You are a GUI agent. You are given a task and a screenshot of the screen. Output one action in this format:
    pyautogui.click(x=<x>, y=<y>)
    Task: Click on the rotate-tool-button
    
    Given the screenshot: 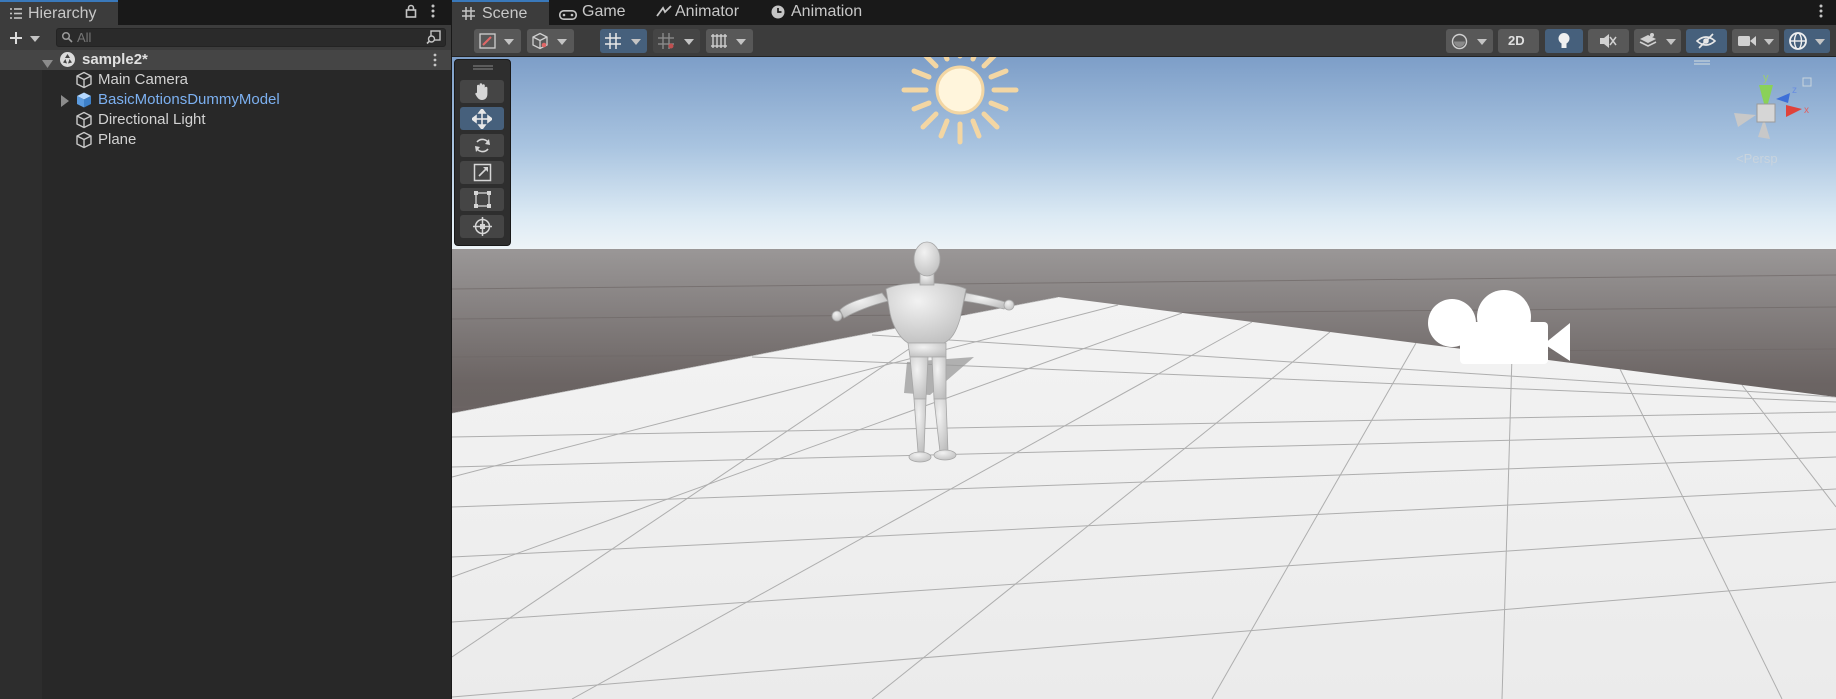 What is the action you would take?
    pyautogui.click(x=482, y=145)
    